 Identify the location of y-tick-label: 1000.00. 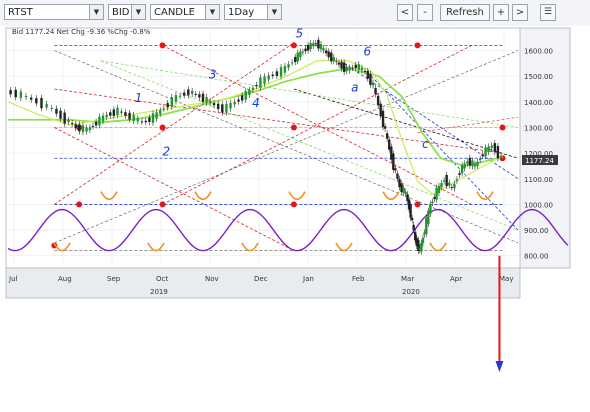
(538, 205).